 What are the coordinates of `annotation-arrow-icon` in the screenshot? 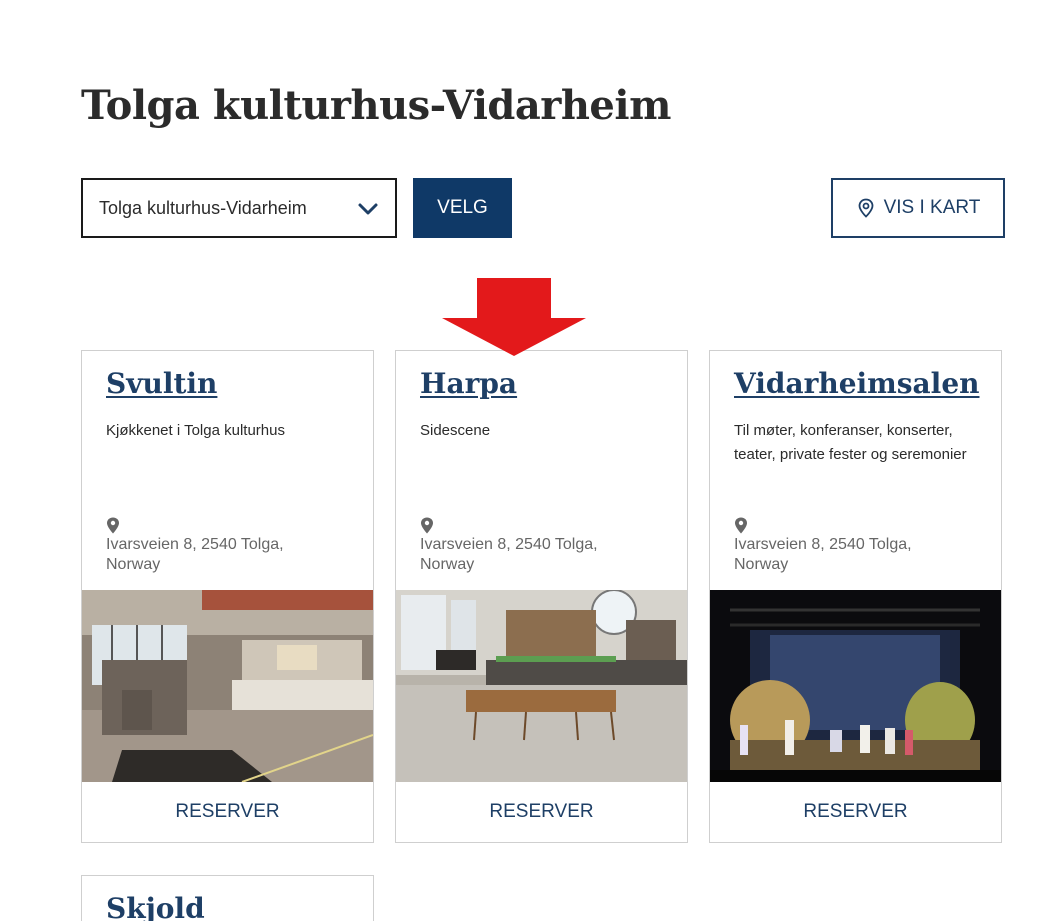 It's located at (514, 317).